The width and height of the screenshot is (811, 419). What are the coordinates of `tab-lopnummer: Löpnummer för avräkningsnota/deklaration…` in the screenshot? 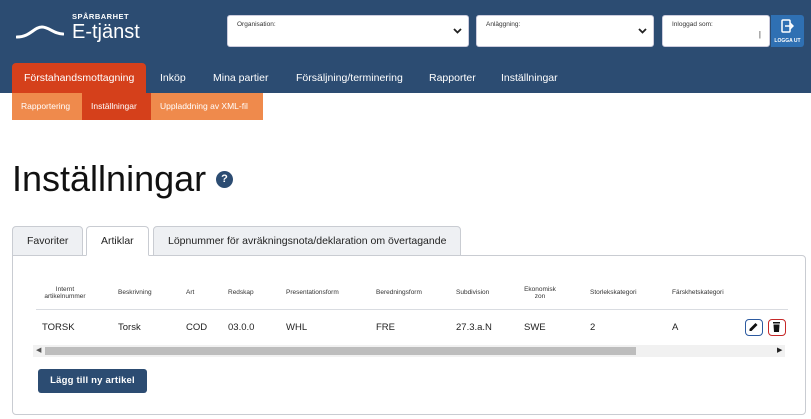 It's located at (307, 241).